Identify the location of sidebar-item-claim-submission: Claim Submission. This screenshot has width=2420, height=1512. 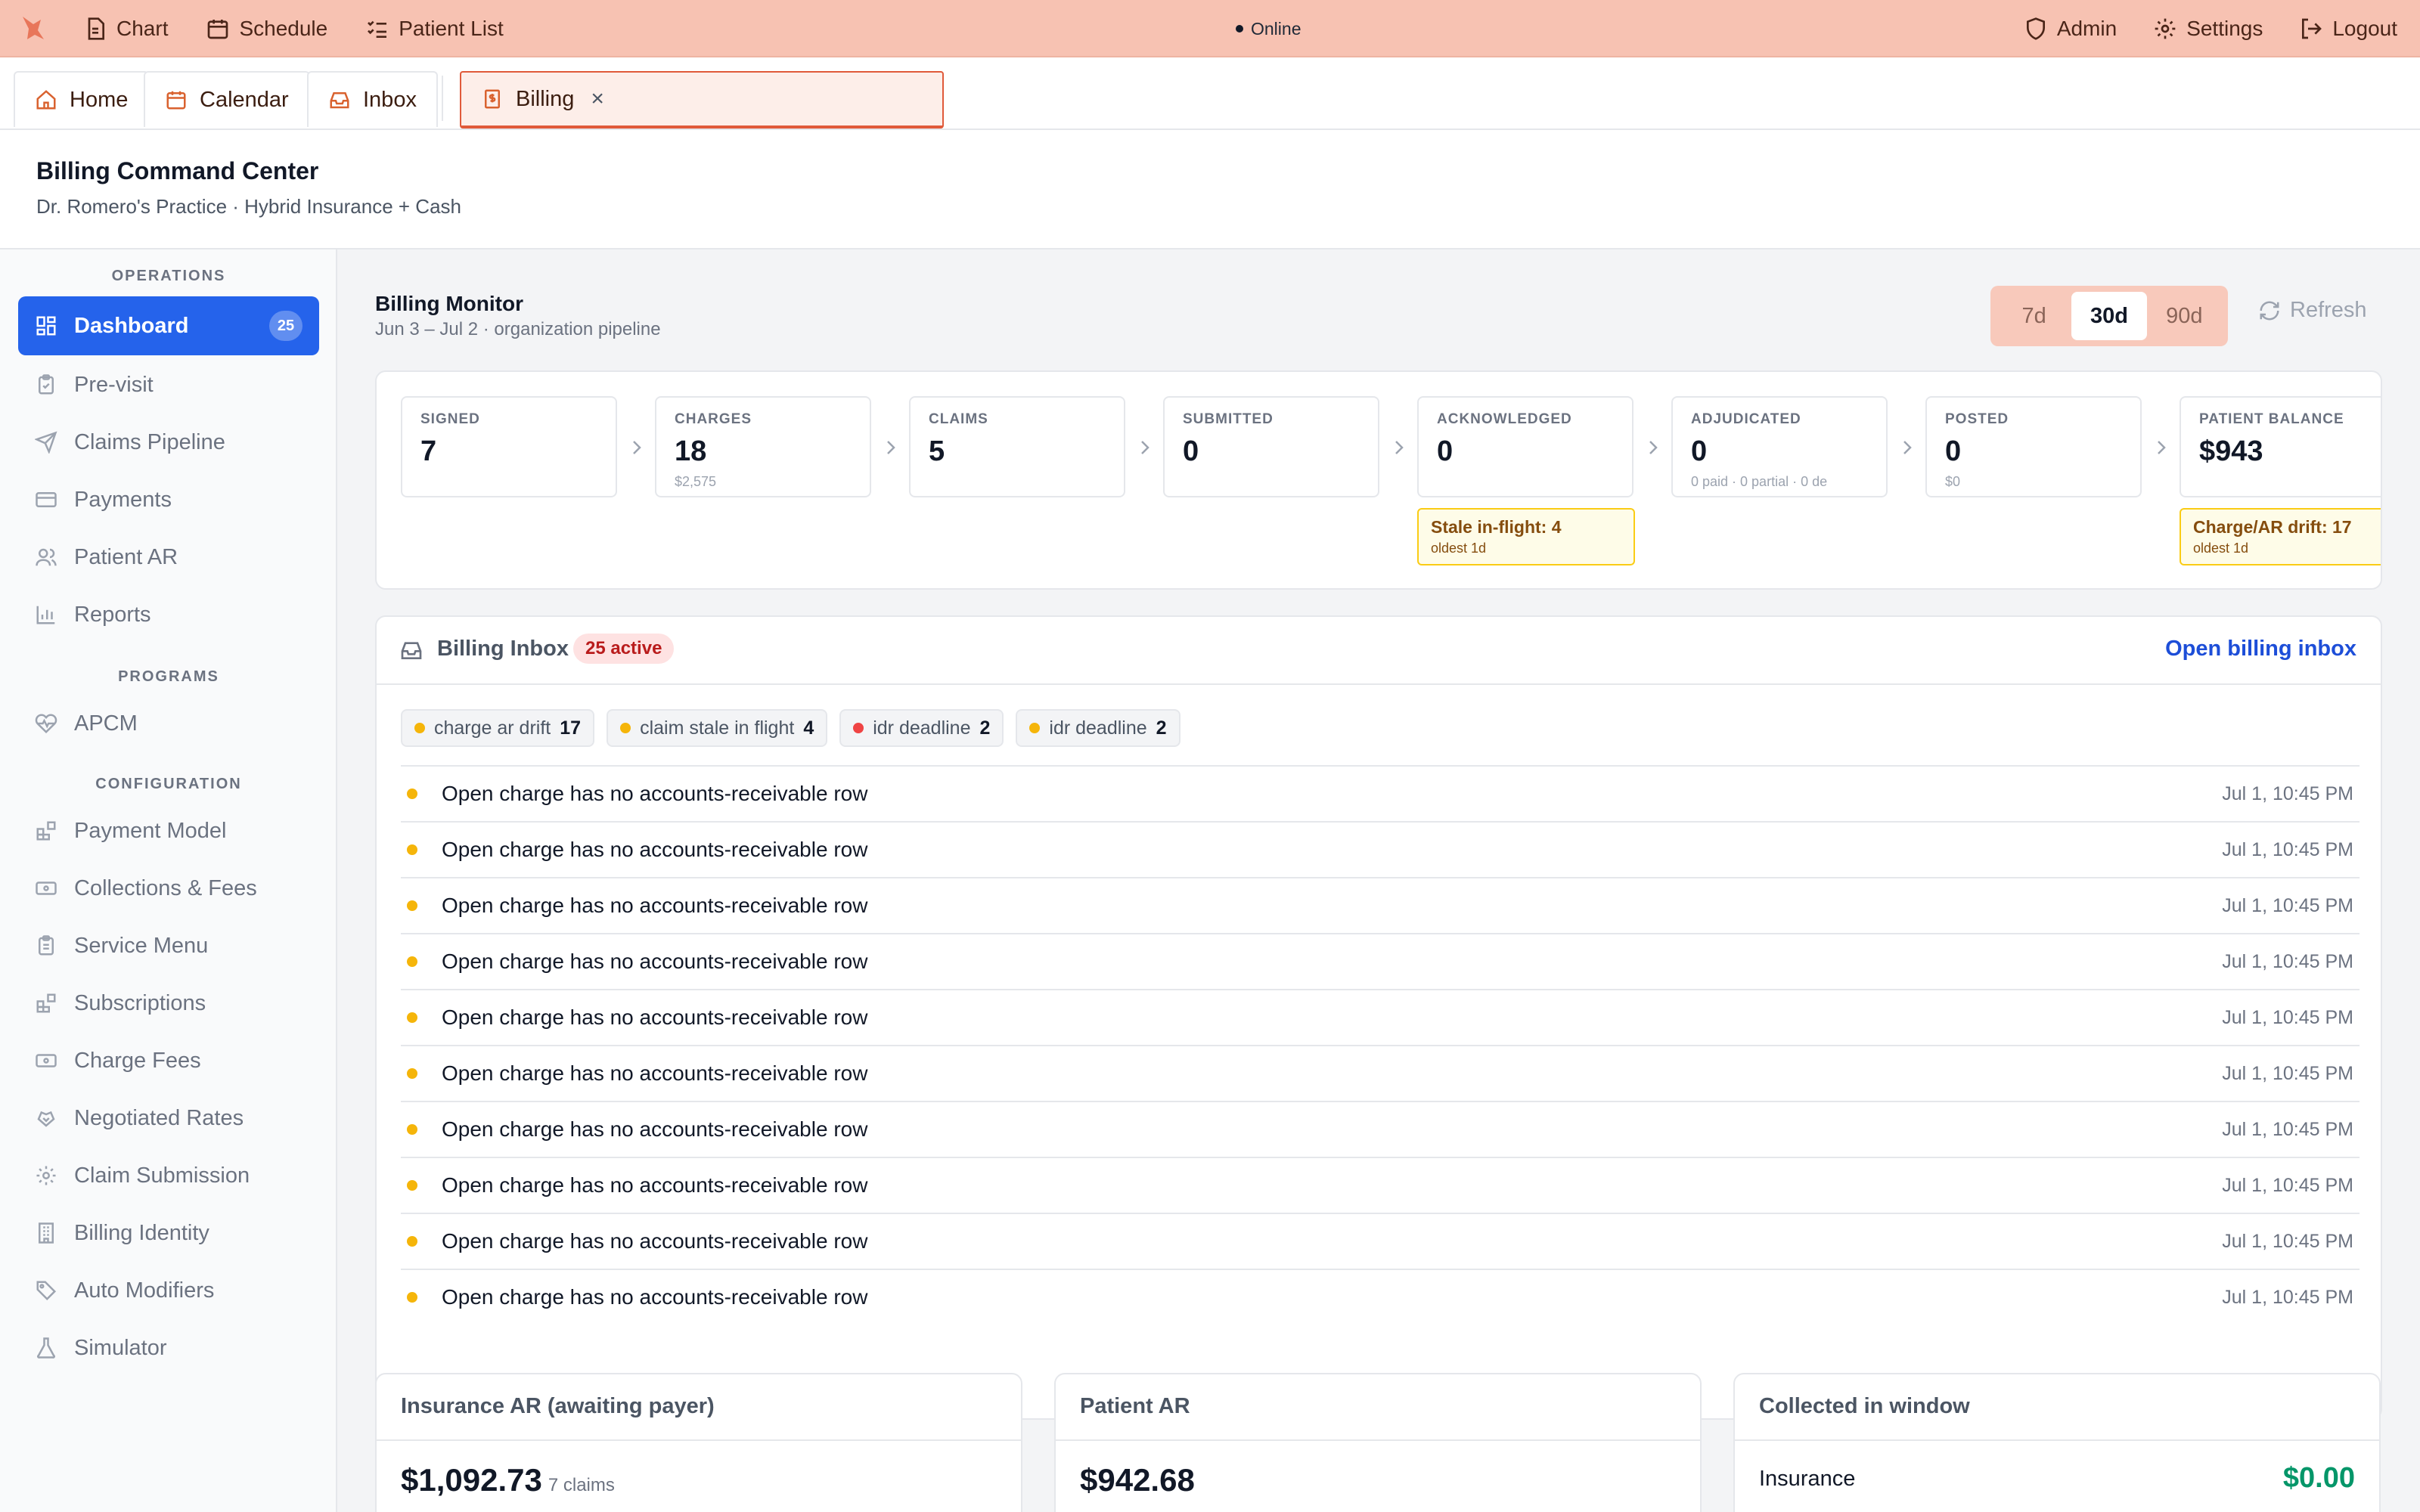
(168, 1175).